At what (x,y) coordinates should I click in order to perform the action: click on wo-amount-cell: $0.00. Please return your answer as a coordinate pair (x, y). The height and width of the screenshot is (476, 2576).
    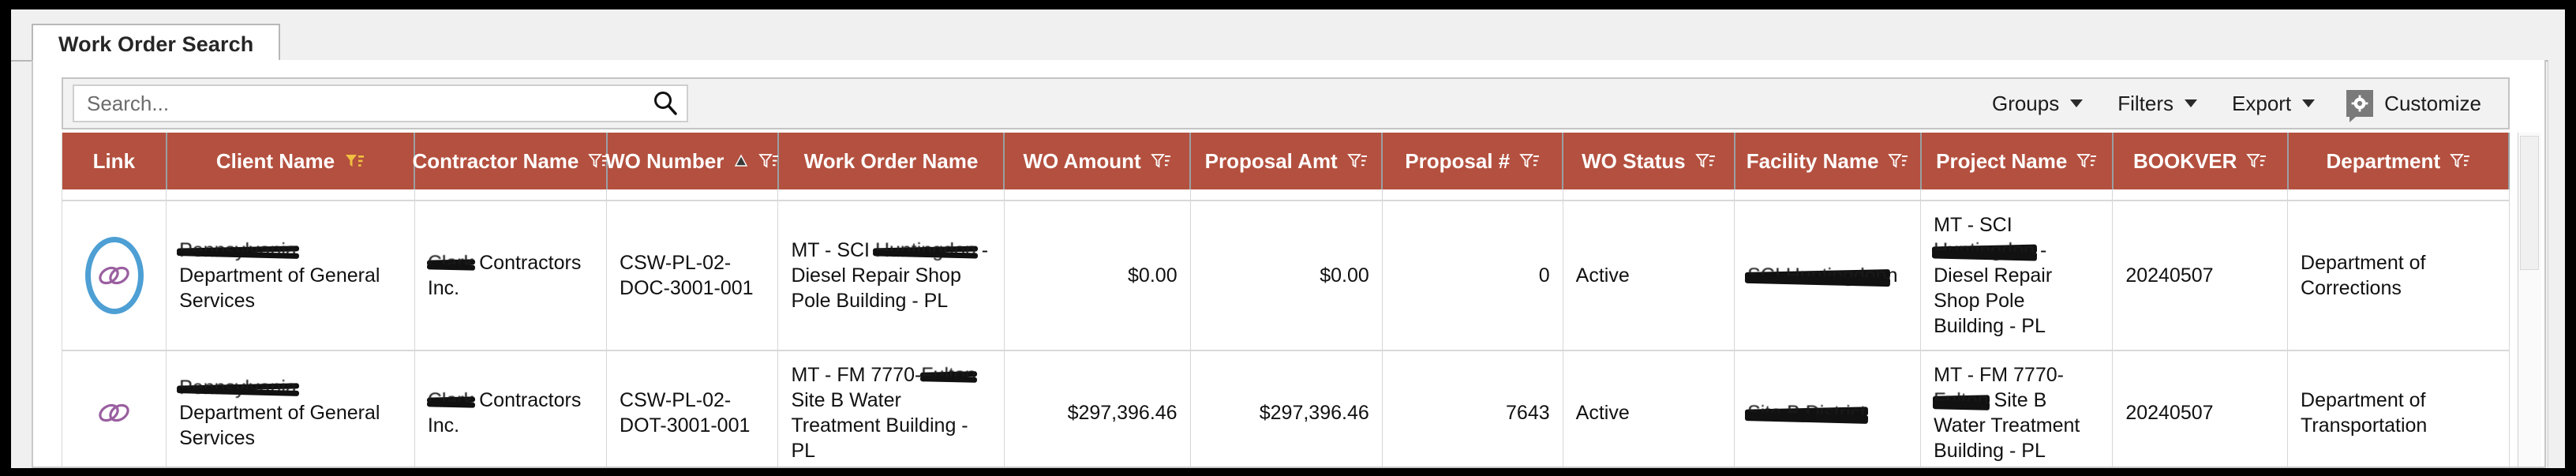
    Looking at the image, I should click on (1097, 276).